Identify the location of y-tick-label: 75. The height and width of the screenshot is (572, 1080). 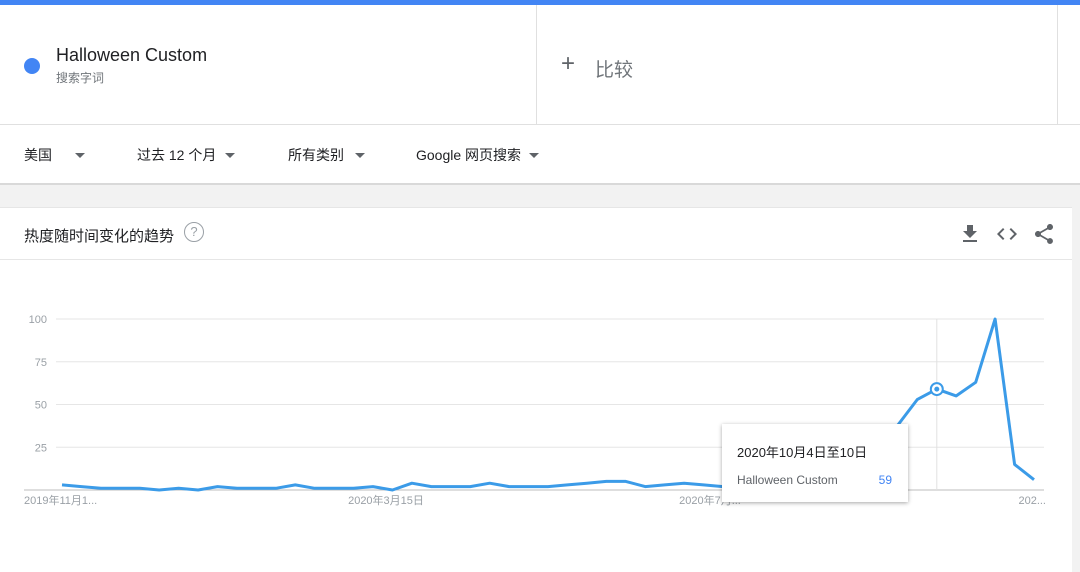
(41, 363).